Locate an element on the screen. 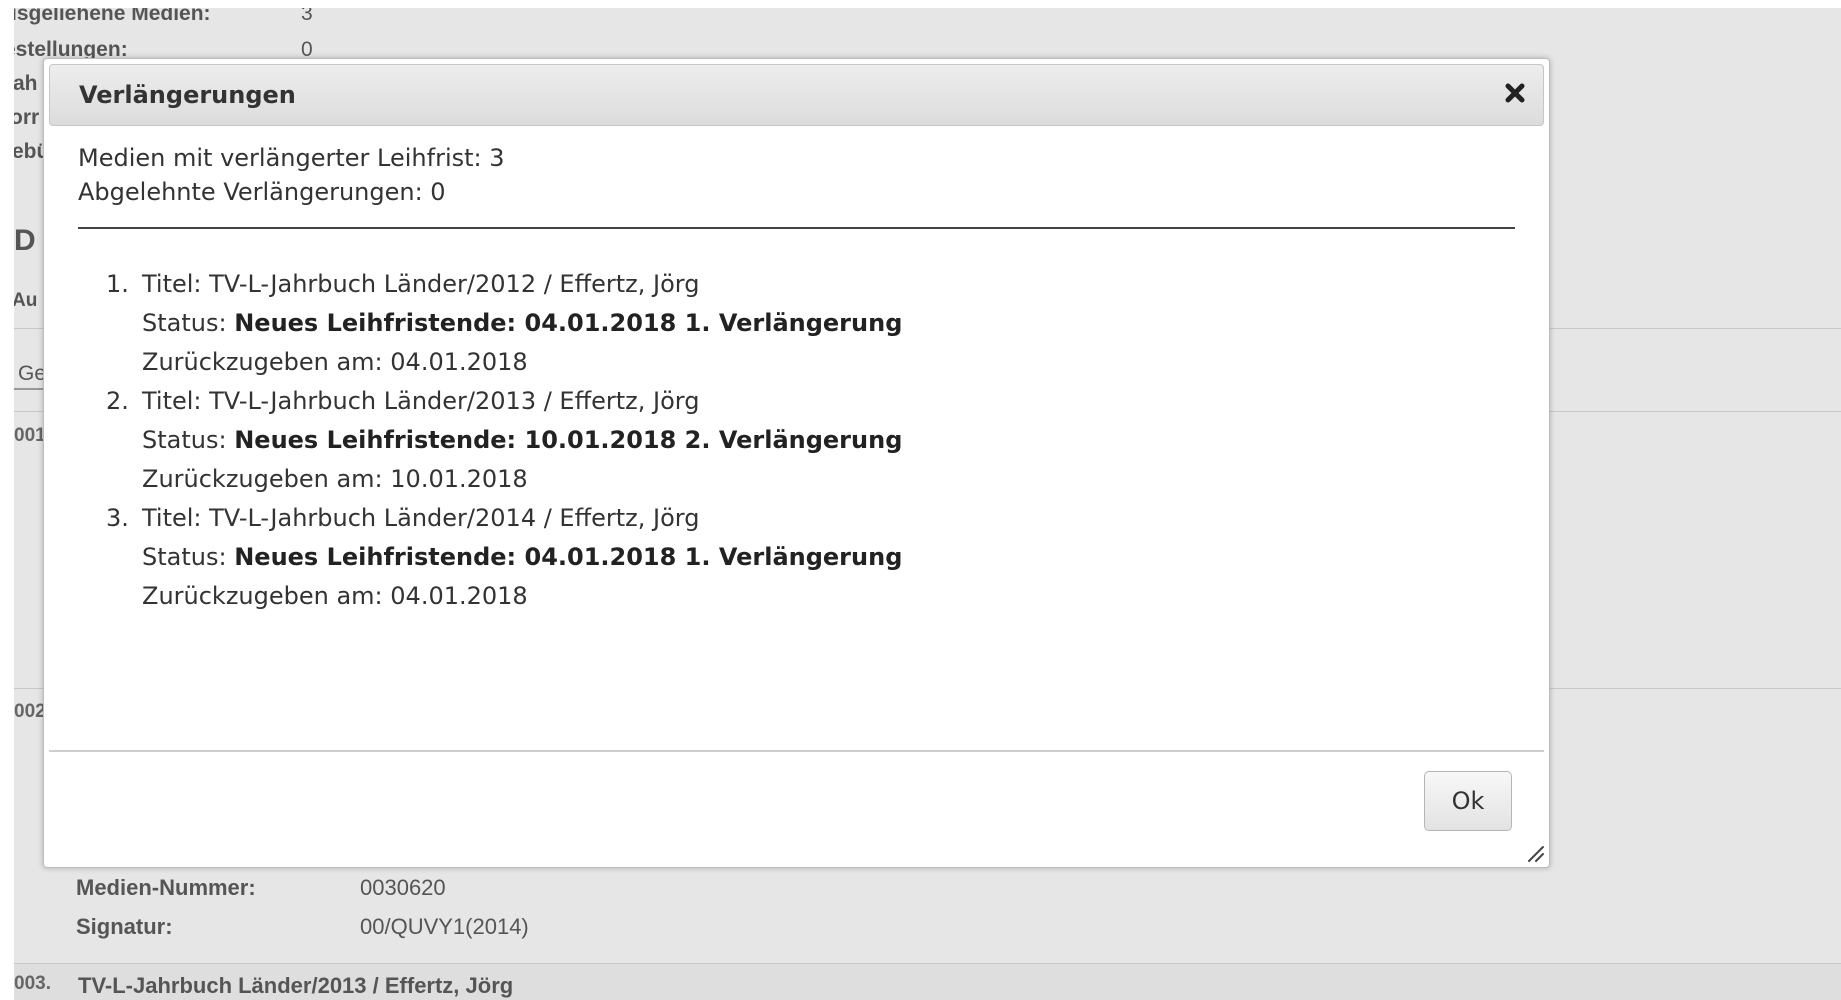 The image size is (1841, 1000). signature-label: Signatur: is located at coordinates (124, 926).